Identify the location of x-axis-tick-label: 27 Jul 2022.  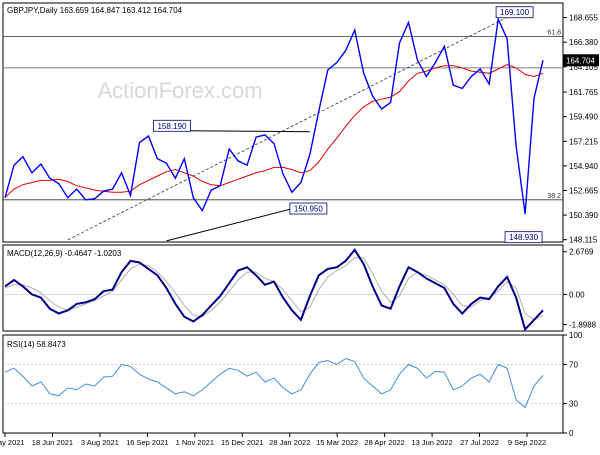
(479, 442).